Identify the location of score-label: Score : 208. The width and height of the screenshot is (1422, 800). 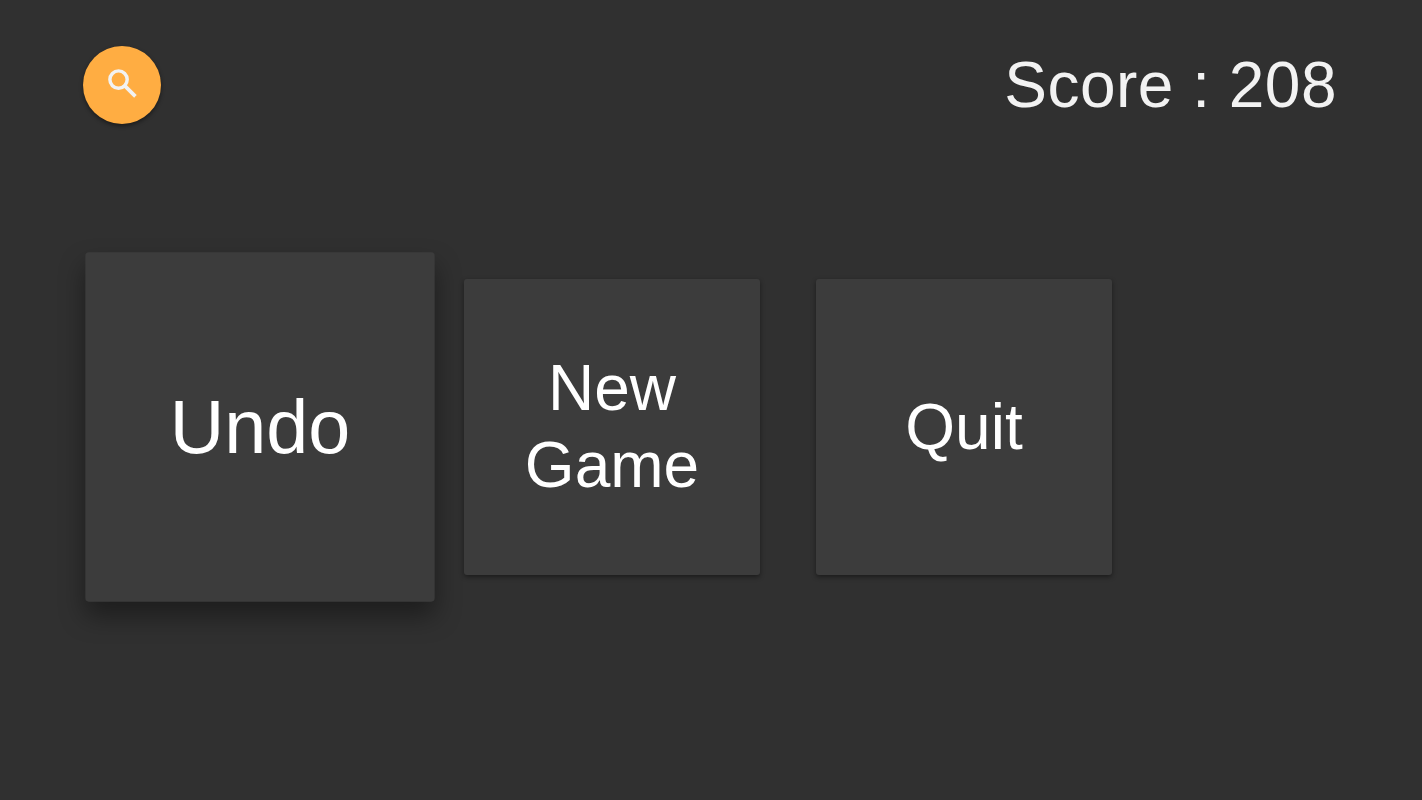
(1170, 85).